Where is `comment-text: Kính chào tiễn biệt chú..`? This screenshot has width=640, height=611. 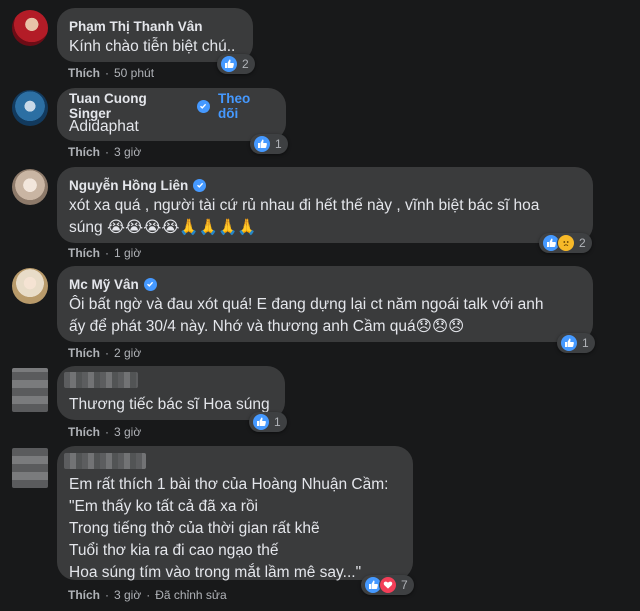 comment-text: Kính chào tiễn biệt chú.. is located at coordinates (152, 46).